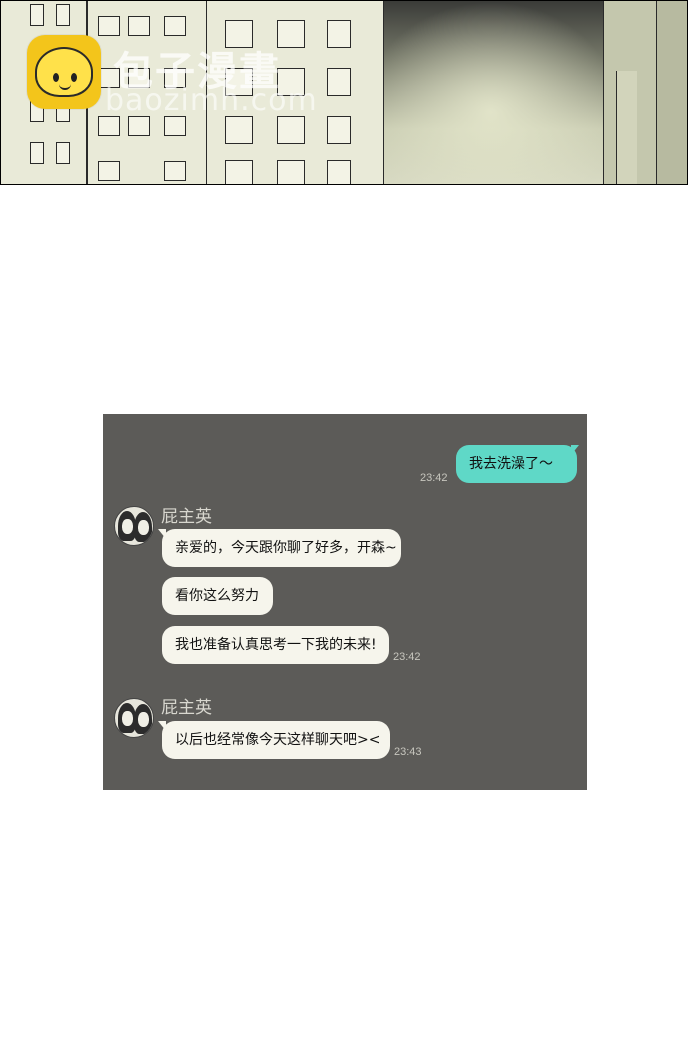 The width and height of the screenshot is (690, 1049). What do you see at coordinates (217, 596) in the screenshot?
I see `incoming-message-bubble: 看你这么努力` at bounding box center [217, 596].